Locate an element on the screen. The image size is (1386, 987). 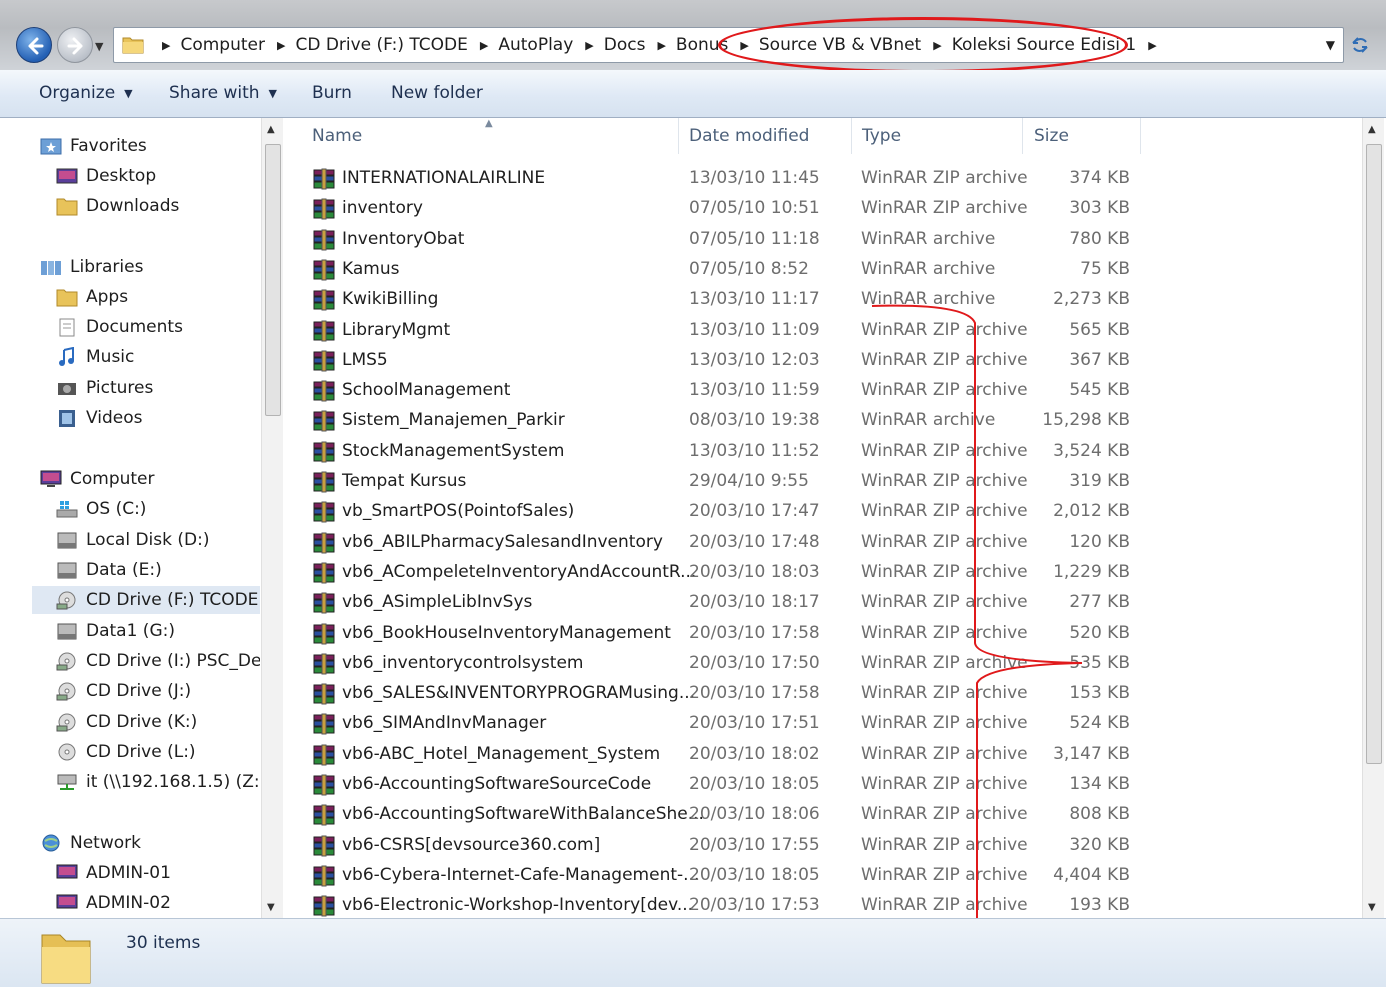
organize-button: Organize ▼ is located at coordinates (86, 93).